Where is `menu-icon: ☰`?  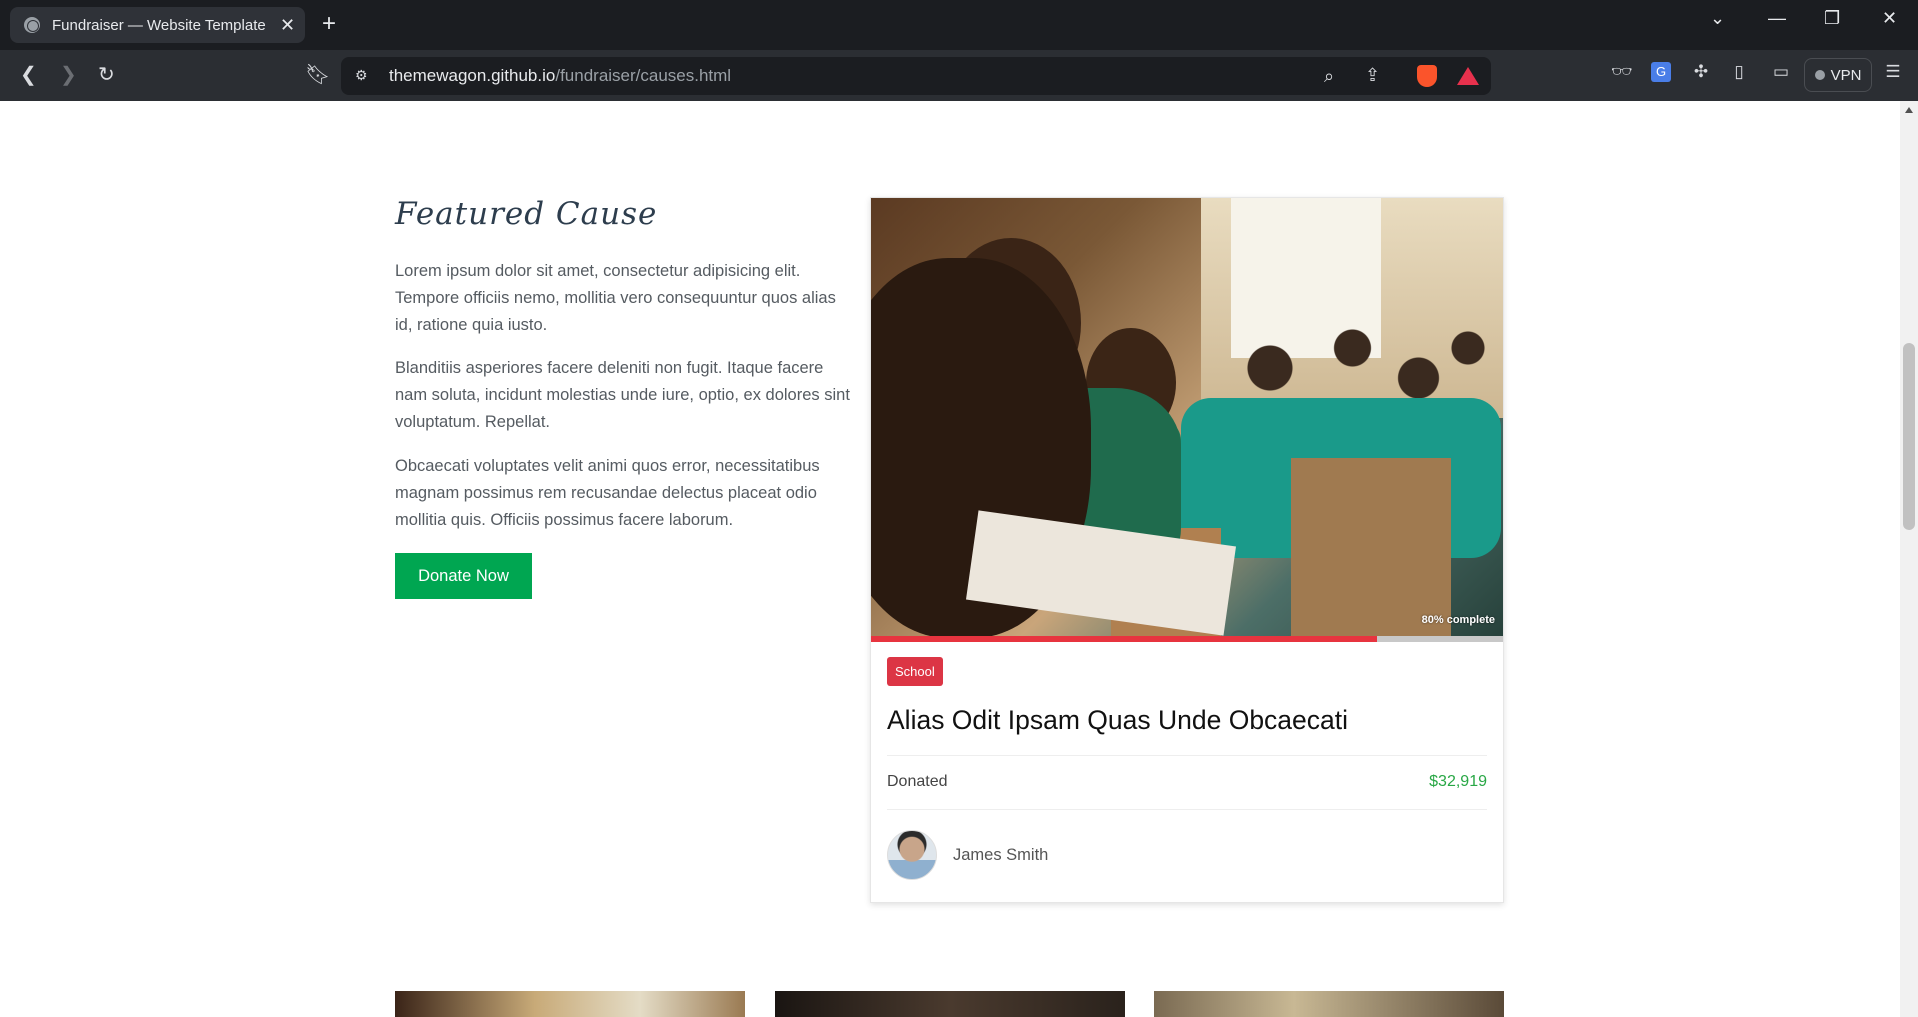
menu-icon: ☰ is located at coordinates (1893, 72).